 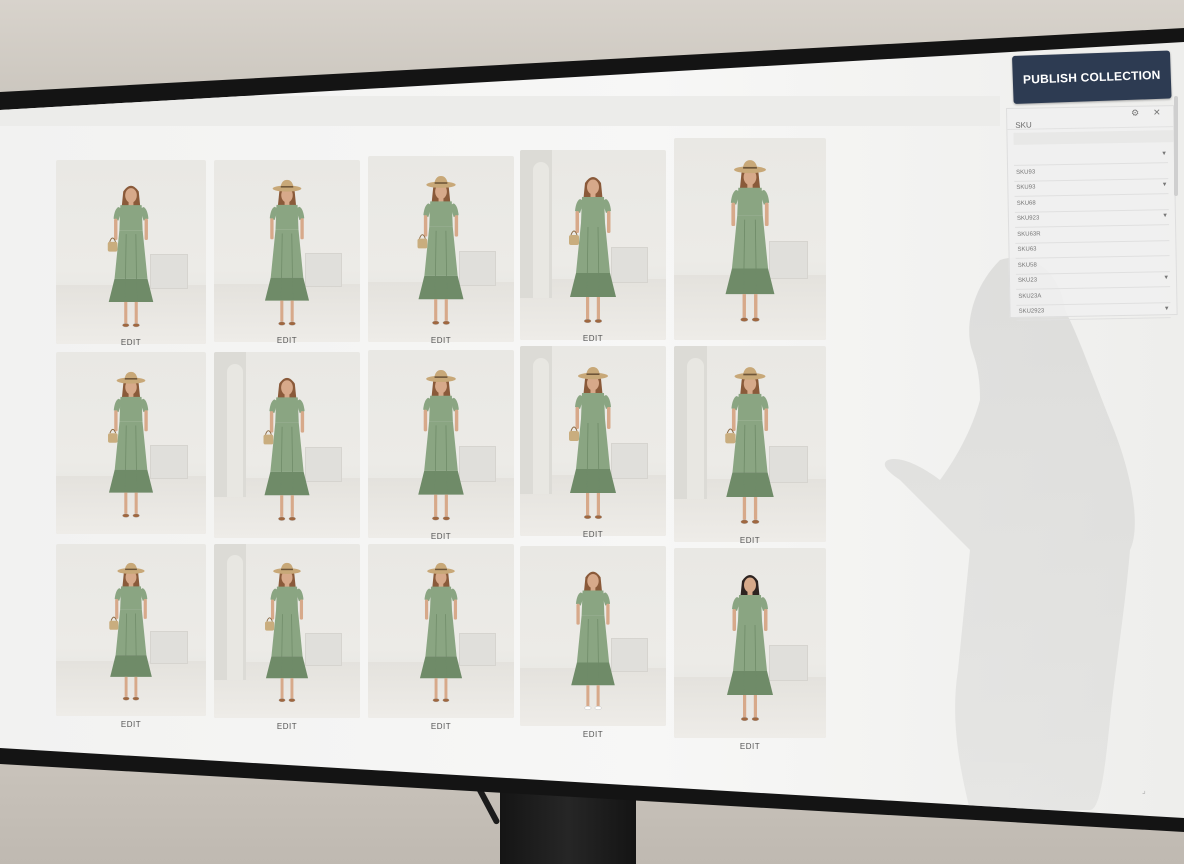 What do you see at coordinates (1176, 146) in the screenshot?
I see `scrollbar` at bounding box center [1176, 146].